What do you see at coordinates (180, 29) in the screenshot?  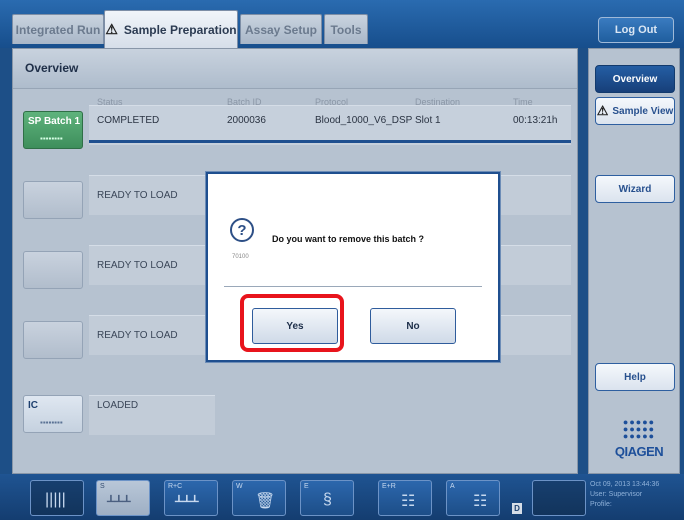 I see `tab-label: Sample Preparation` at bounding box center [180, 29].